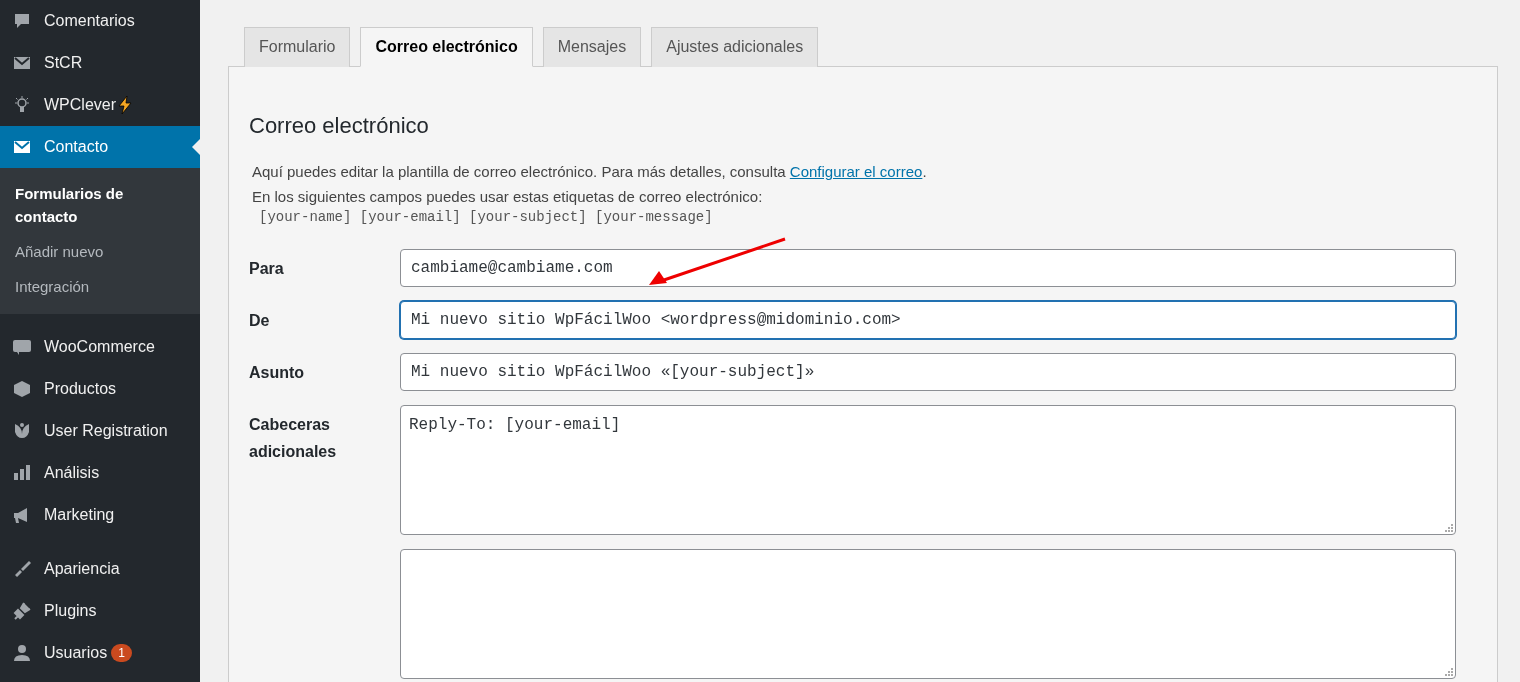 This screenshot has height=682, width=1520. Describe the element at coordinates (267, 269) in the screenshot. I see `field-label: Para` at that location.